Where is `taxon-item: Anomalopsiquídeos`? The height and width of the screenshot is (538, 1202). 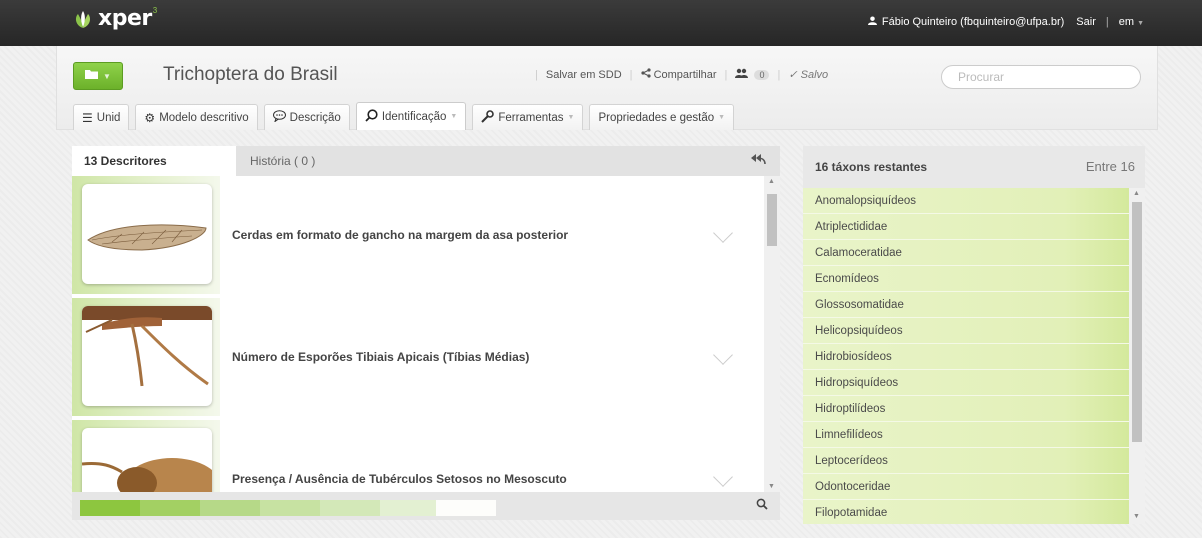
taxon-item: Anomalopsiquídeos is located at coordinates (966, 201).